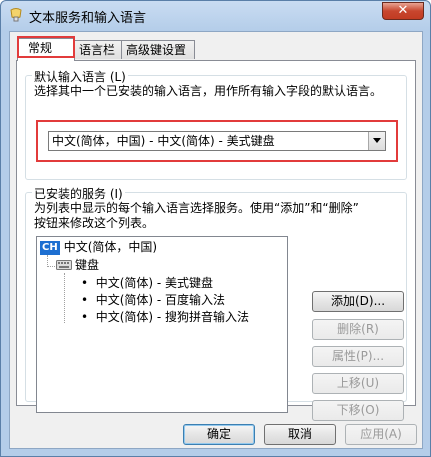  Describe the element at coordinates (165, 317) in the screenshot. I see `tree-item-sogou-ime: • 中文(简体) - 搜狗拼音输入法` at that location.